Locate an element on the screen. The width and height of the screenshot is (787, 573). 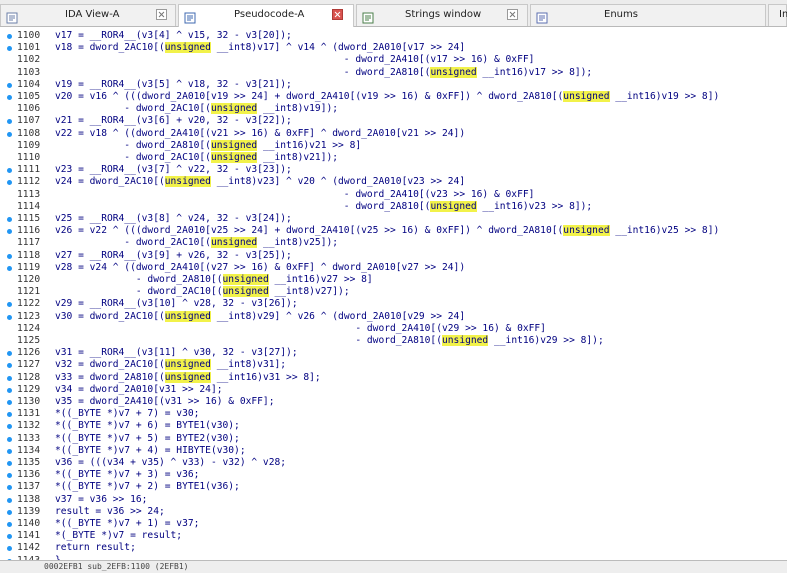
code-text: v35 = dword_2A410[(v31 >> 16) & 0xFF]; is located at coordinates (165, 402).